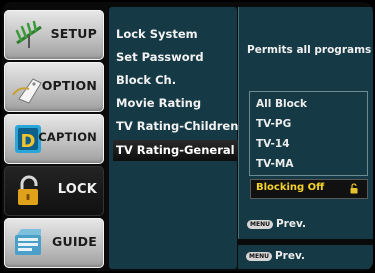 The image size is (375, 273). What do you see at coordinates (175, 34) in the screenshot?
I see `submenu-lock-system: Lock System` at bounding box center [175, 34].